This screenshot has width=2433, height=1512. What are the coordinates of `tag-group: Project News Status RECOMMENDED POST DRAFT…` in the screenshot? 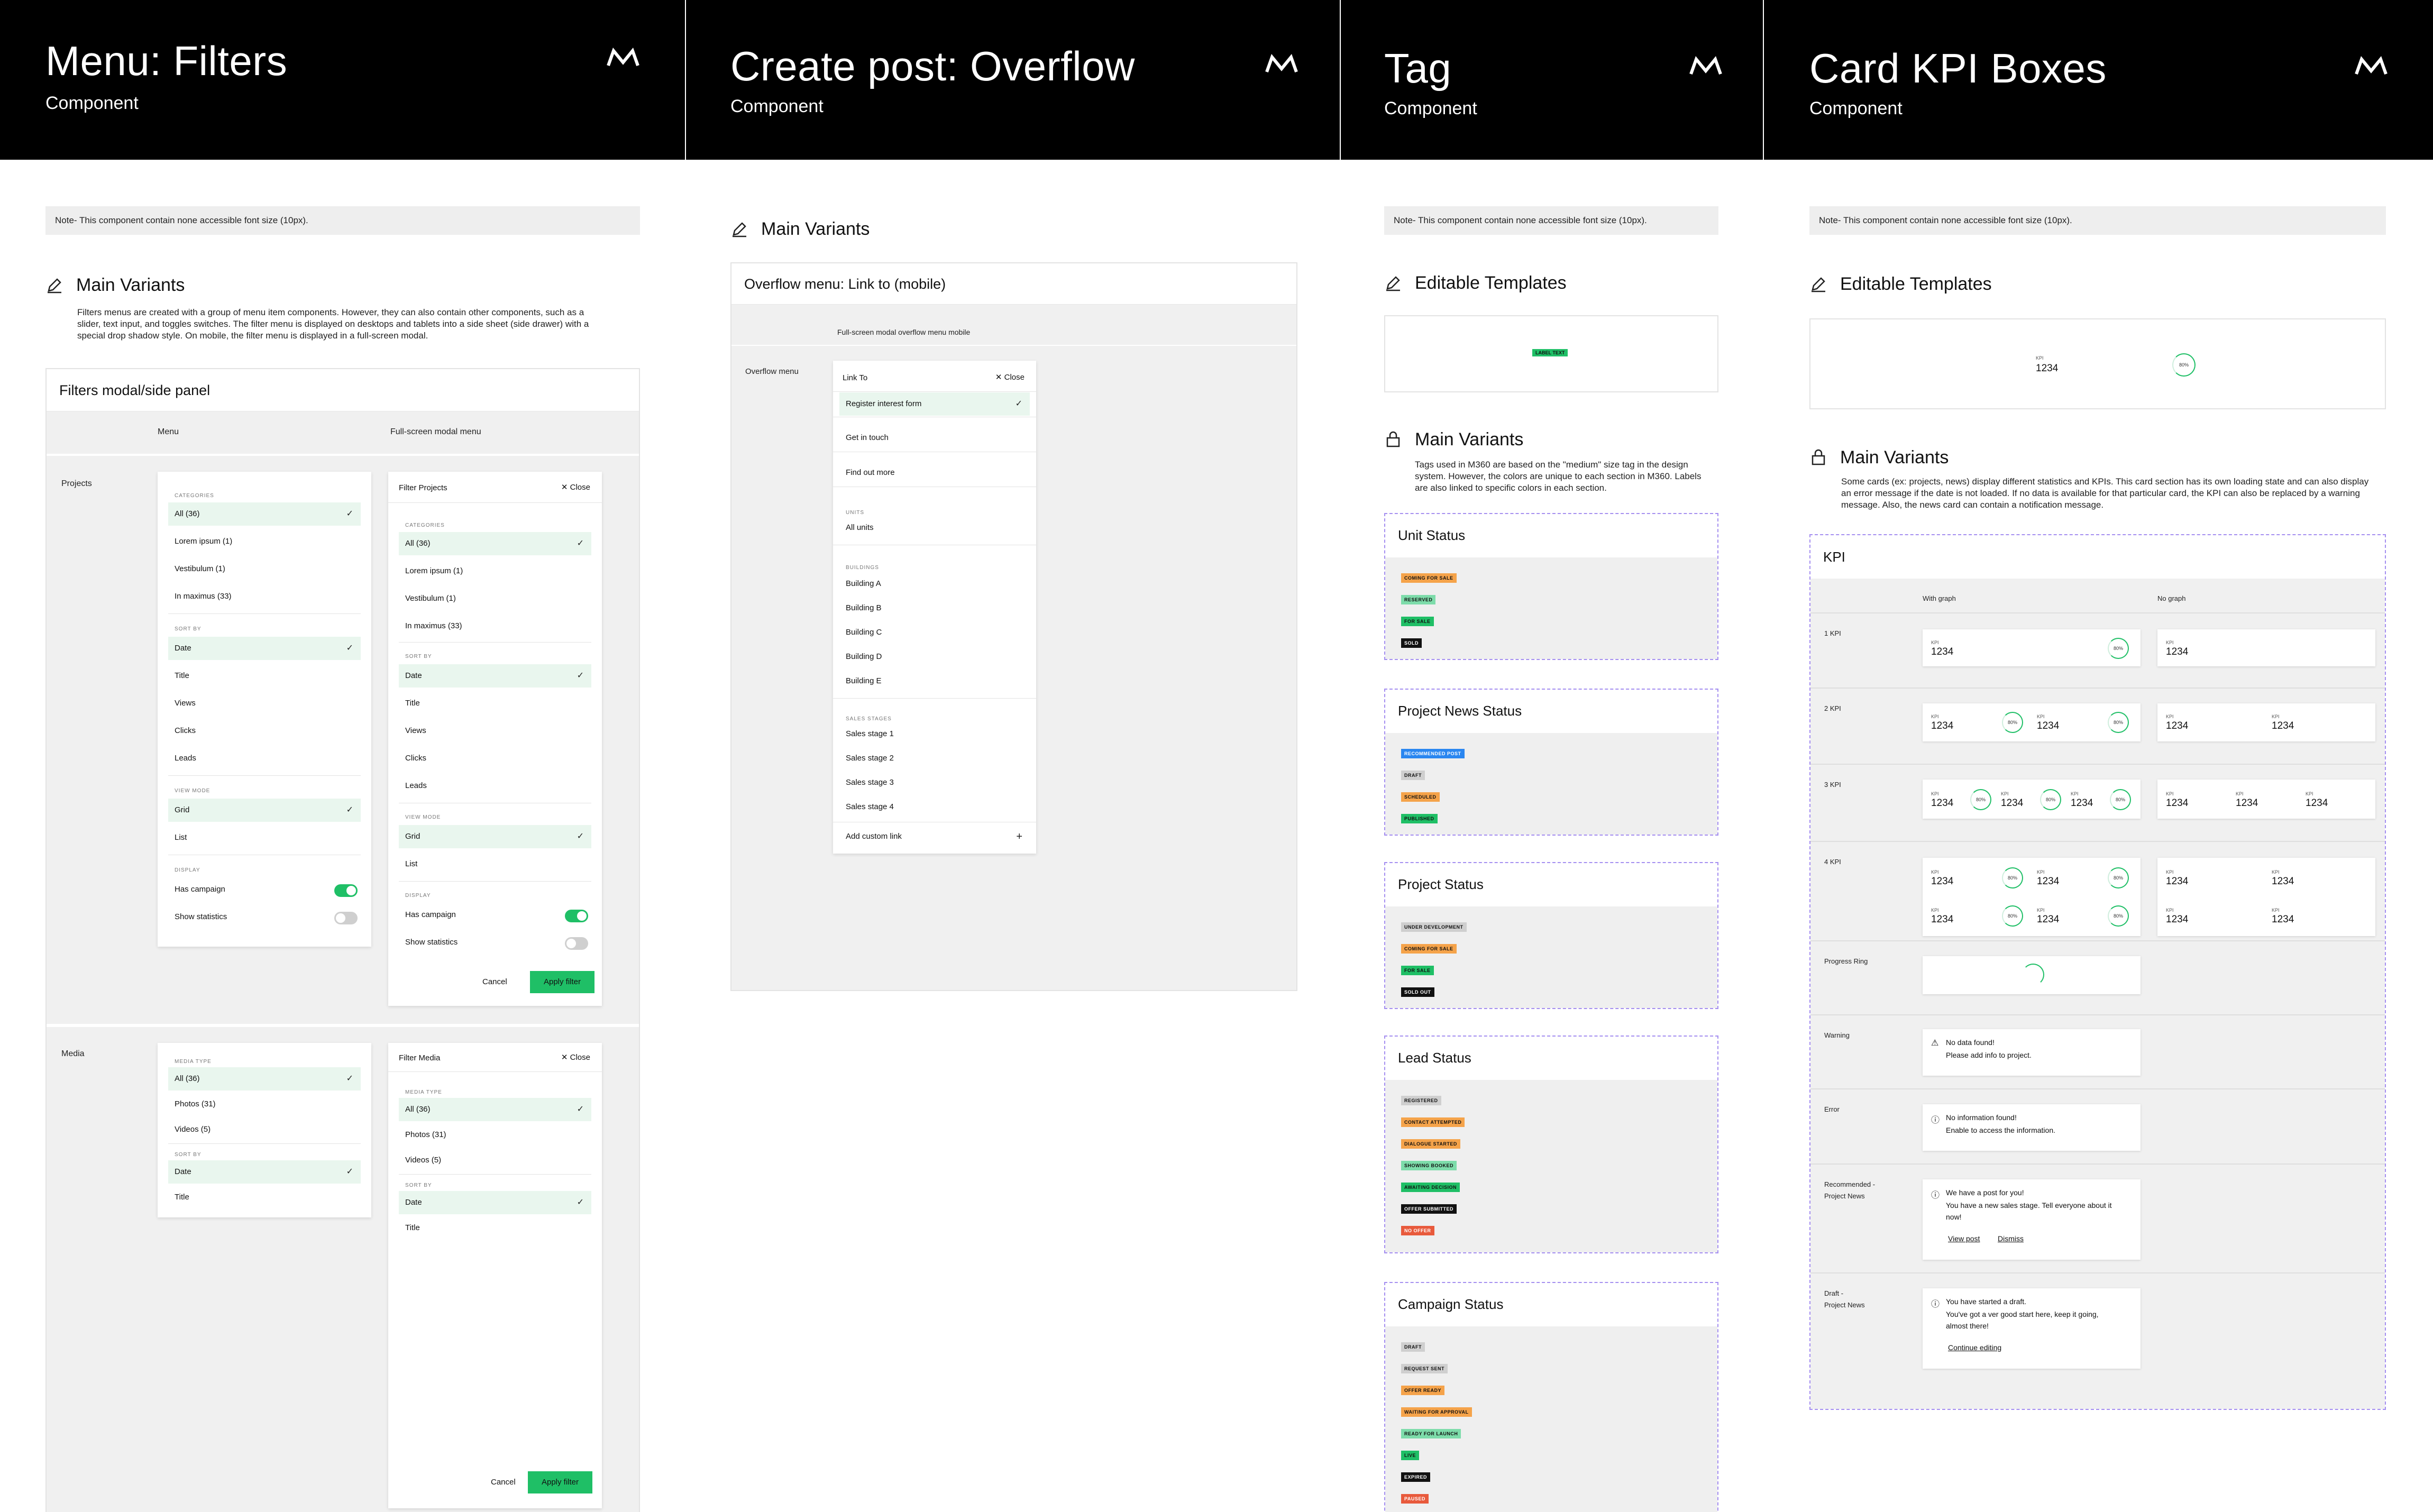 It's located at (1551, 762).